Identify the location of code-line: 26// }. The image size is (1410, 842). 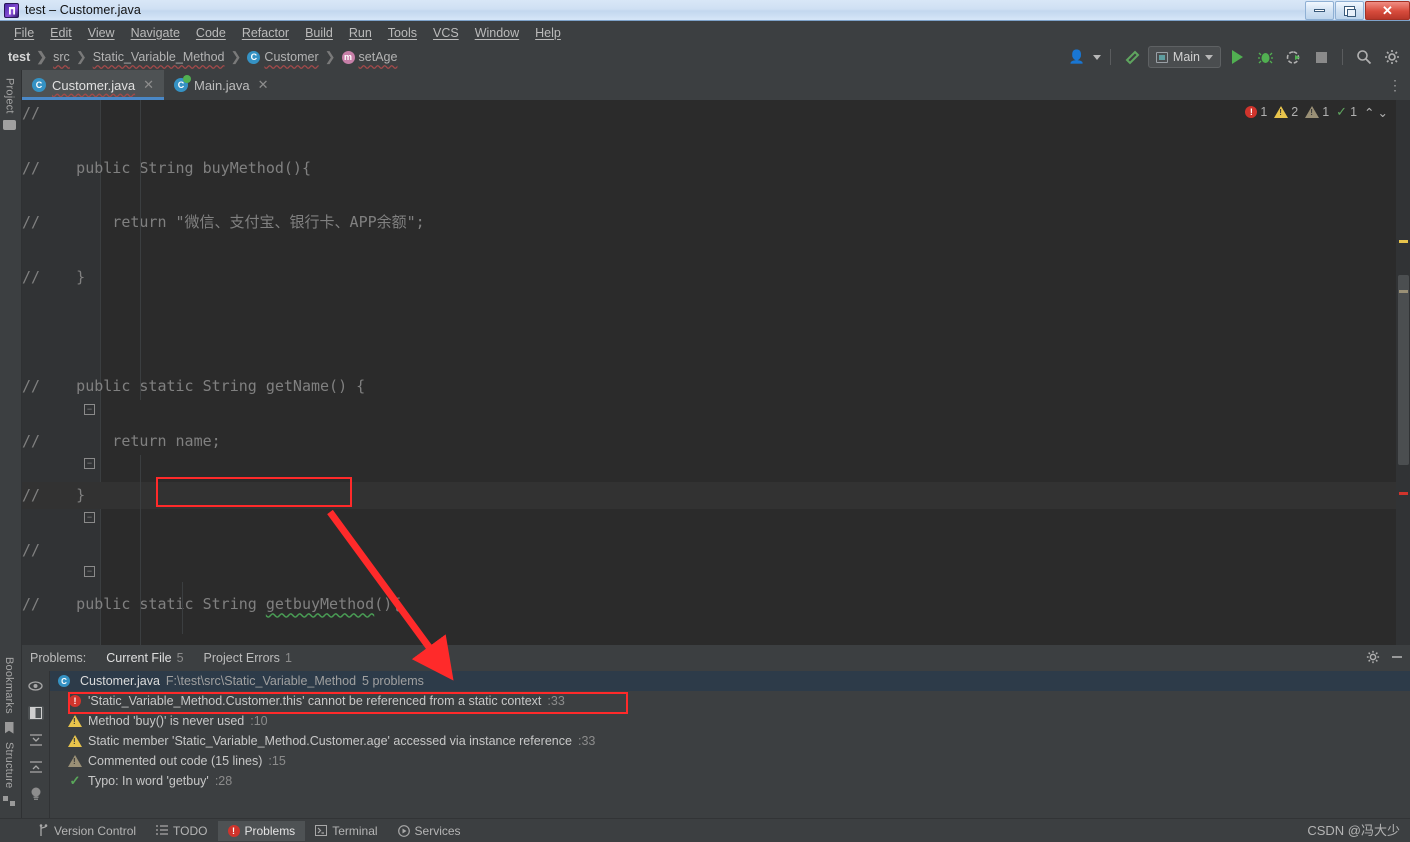
(716, 495).